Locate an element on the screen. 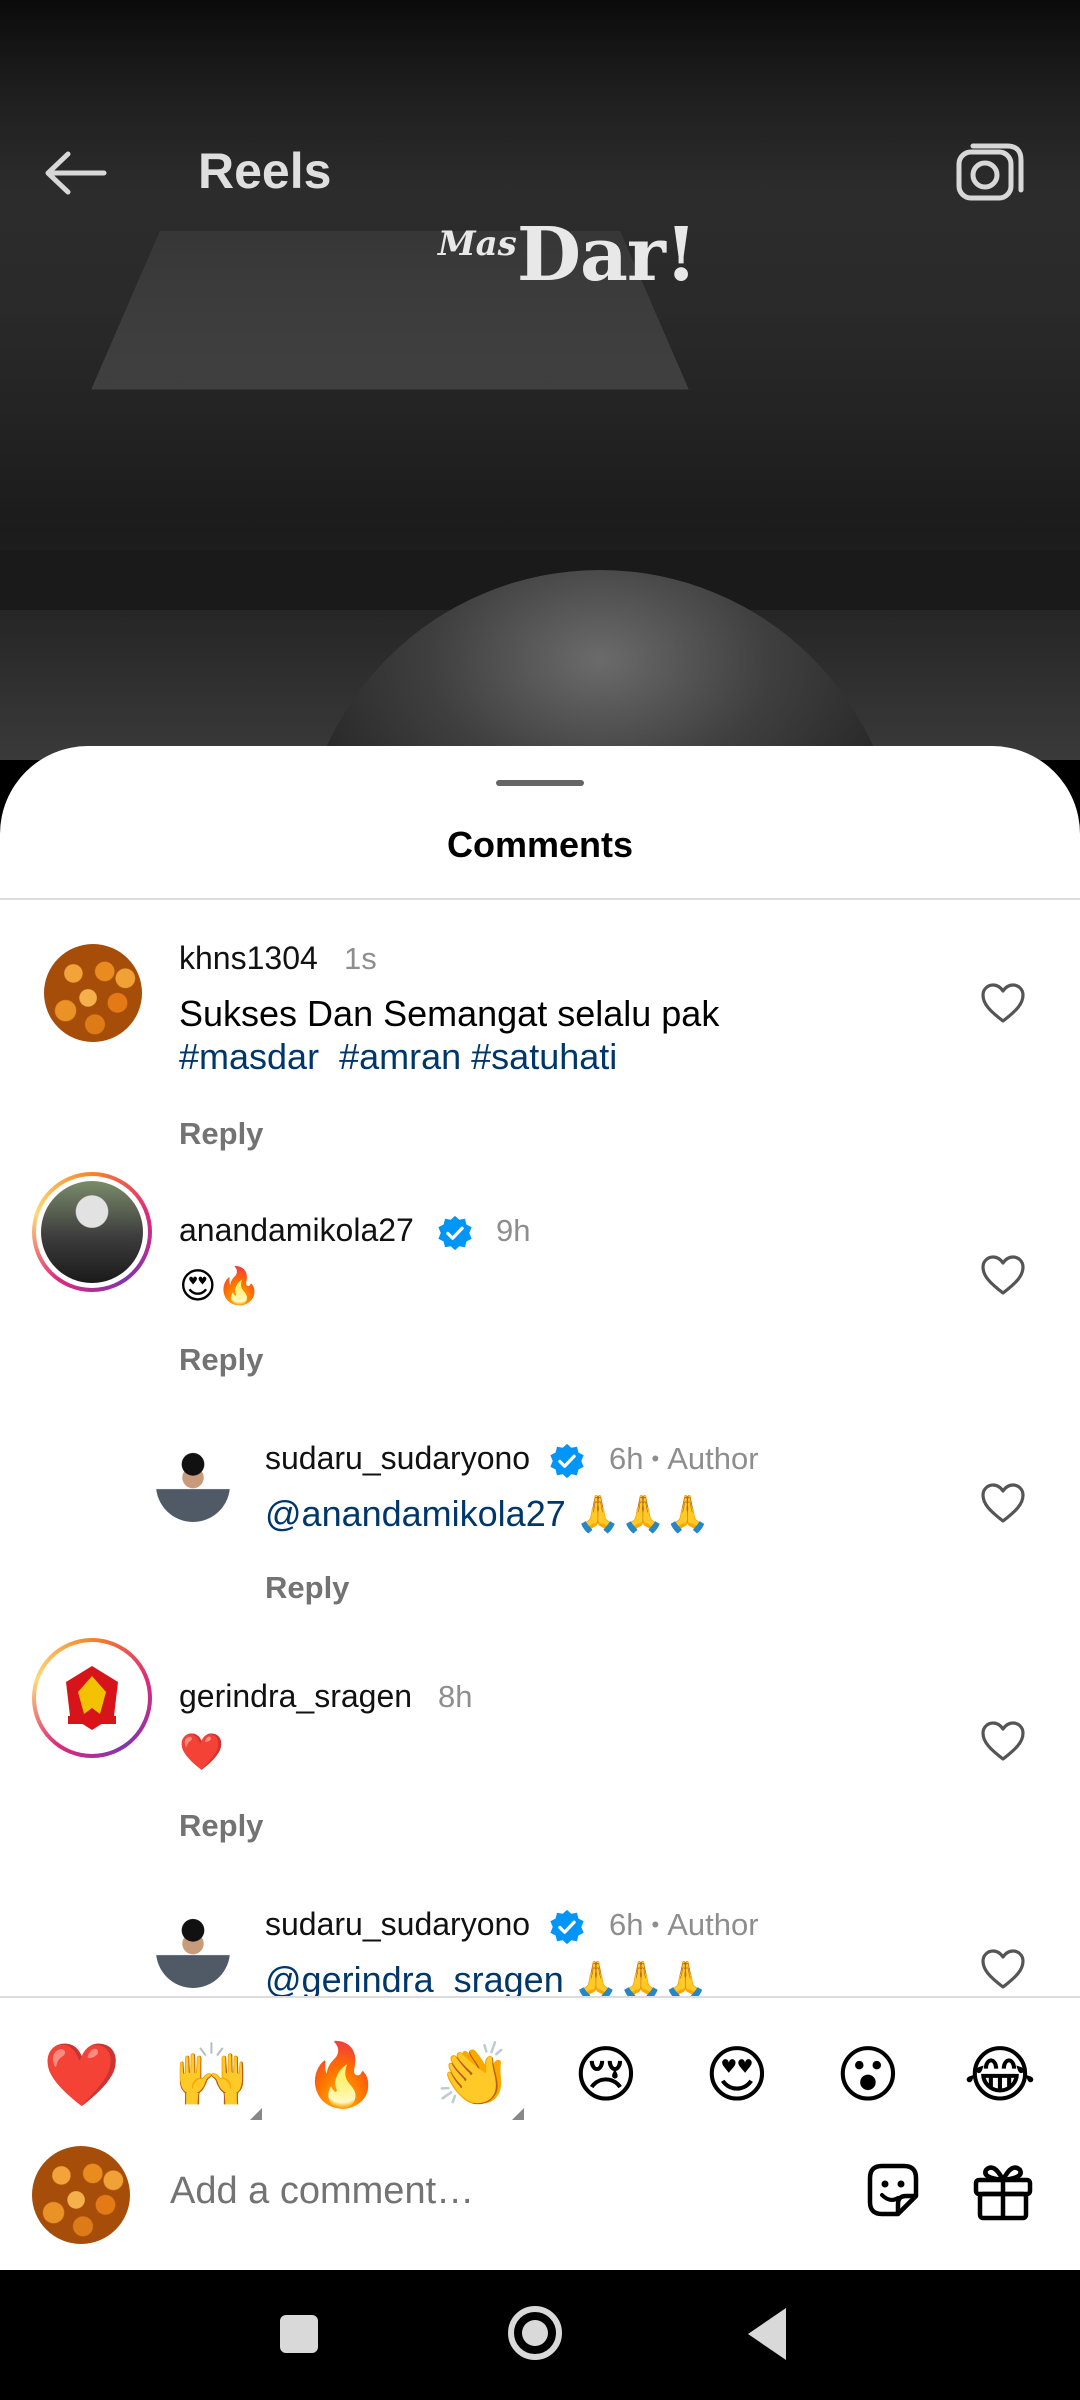 The height and width of the screenshot is (2400, 1080). quick-reactions-bar: ❤️ 🙌 🔥 👏 😢 😍 😮 😂 is located at coordinates (540, 2072).